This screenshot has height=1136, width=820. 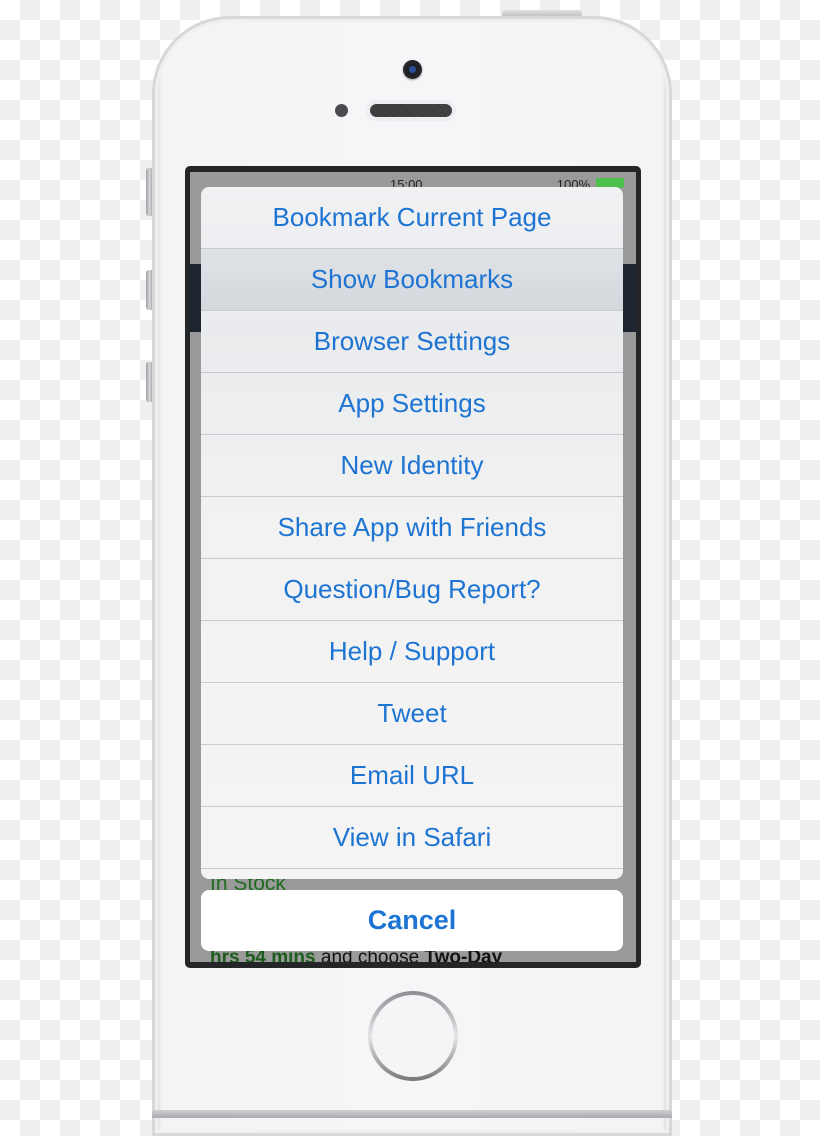 I want to click on home-button, so click(x=413, y=1036).